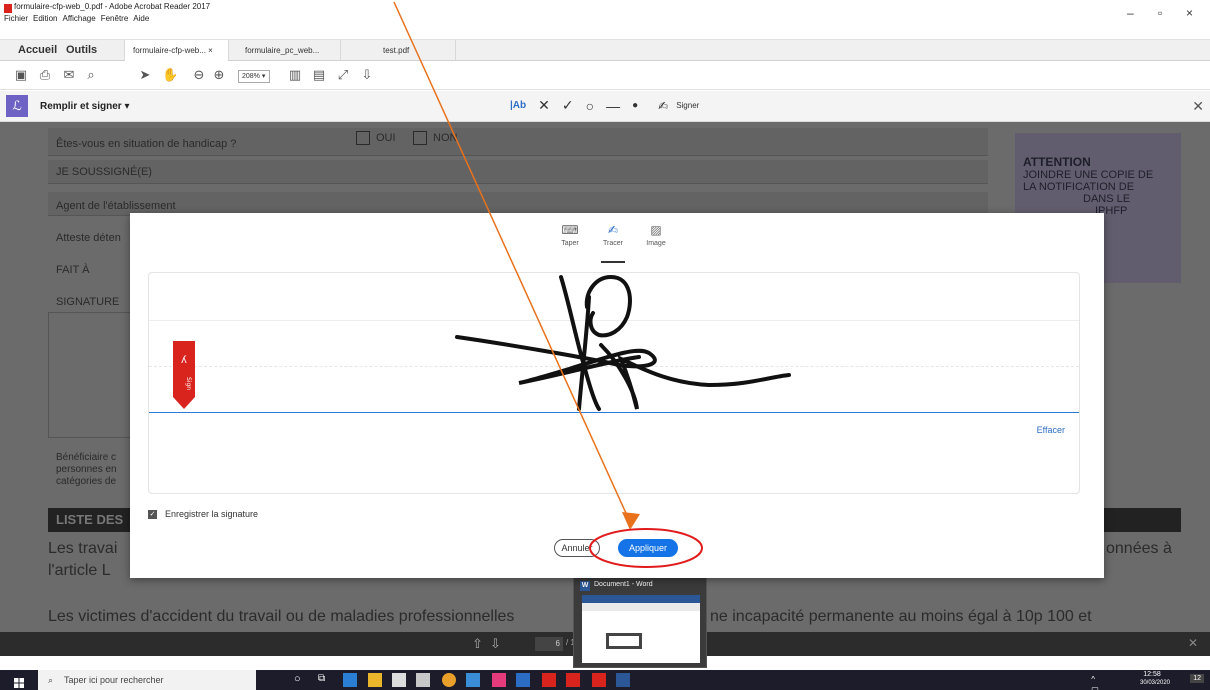 This screenshot has width=1210, height=690. I want to click on mode-tab-tracer: ✍ Tracer, so click(613, 243).